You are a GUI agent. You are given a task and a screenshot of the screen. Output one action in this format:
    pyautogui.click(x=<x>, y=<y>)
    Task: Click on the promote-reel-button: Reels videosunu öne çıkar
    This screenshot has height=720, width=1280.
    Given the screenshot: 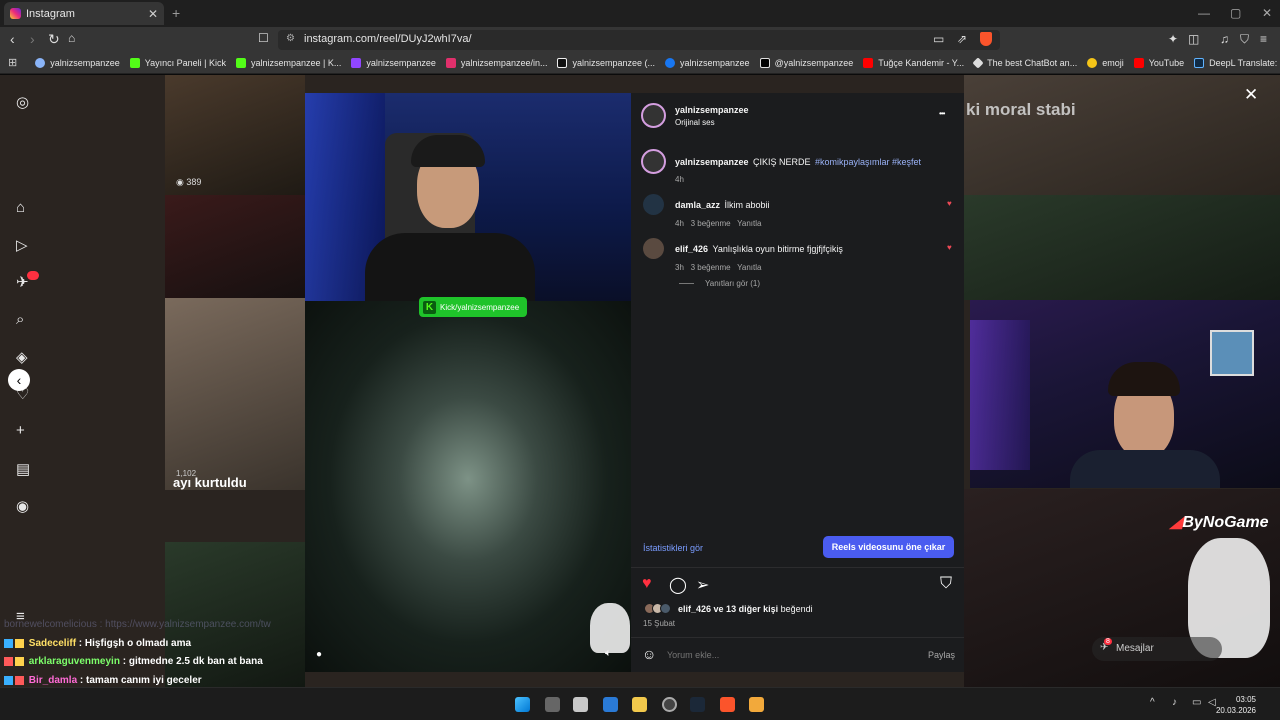 What is the action you would take?
    pyautogui.click(x=888, y=547)
    